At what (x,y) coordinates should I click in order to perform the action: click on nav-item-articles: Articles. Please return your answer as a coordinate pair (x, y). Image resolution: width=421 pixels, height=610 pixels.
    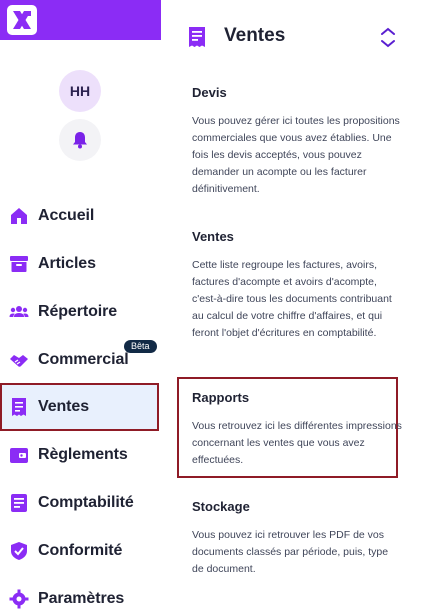
    Looking at the image, I should click on (80, 264).